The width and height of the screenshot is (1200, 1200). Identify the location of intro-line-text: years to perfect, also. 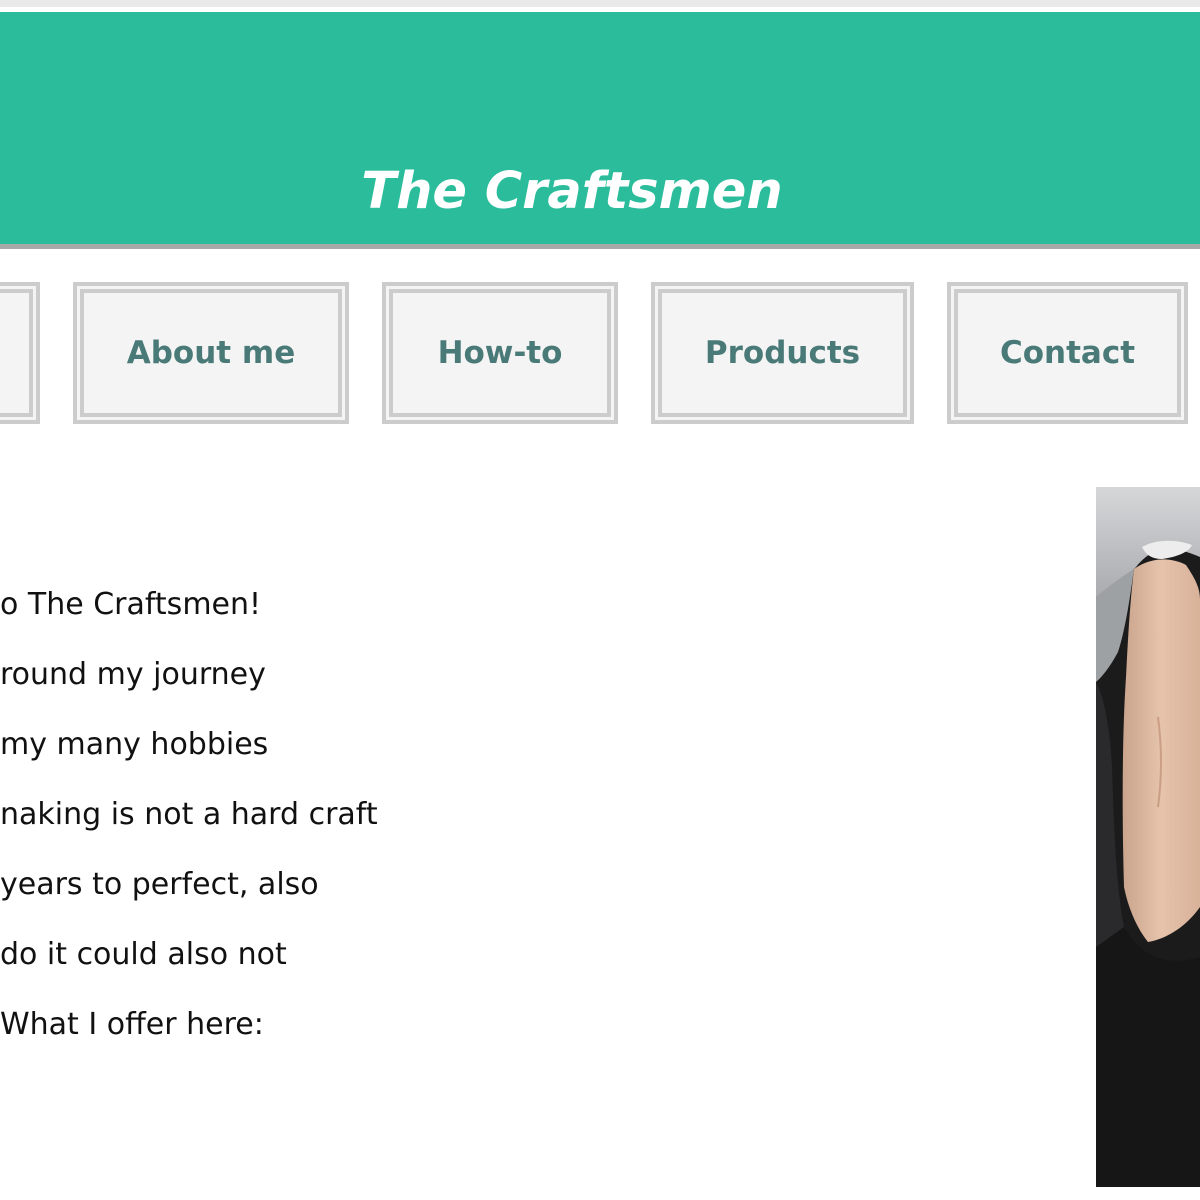
(159, 884).